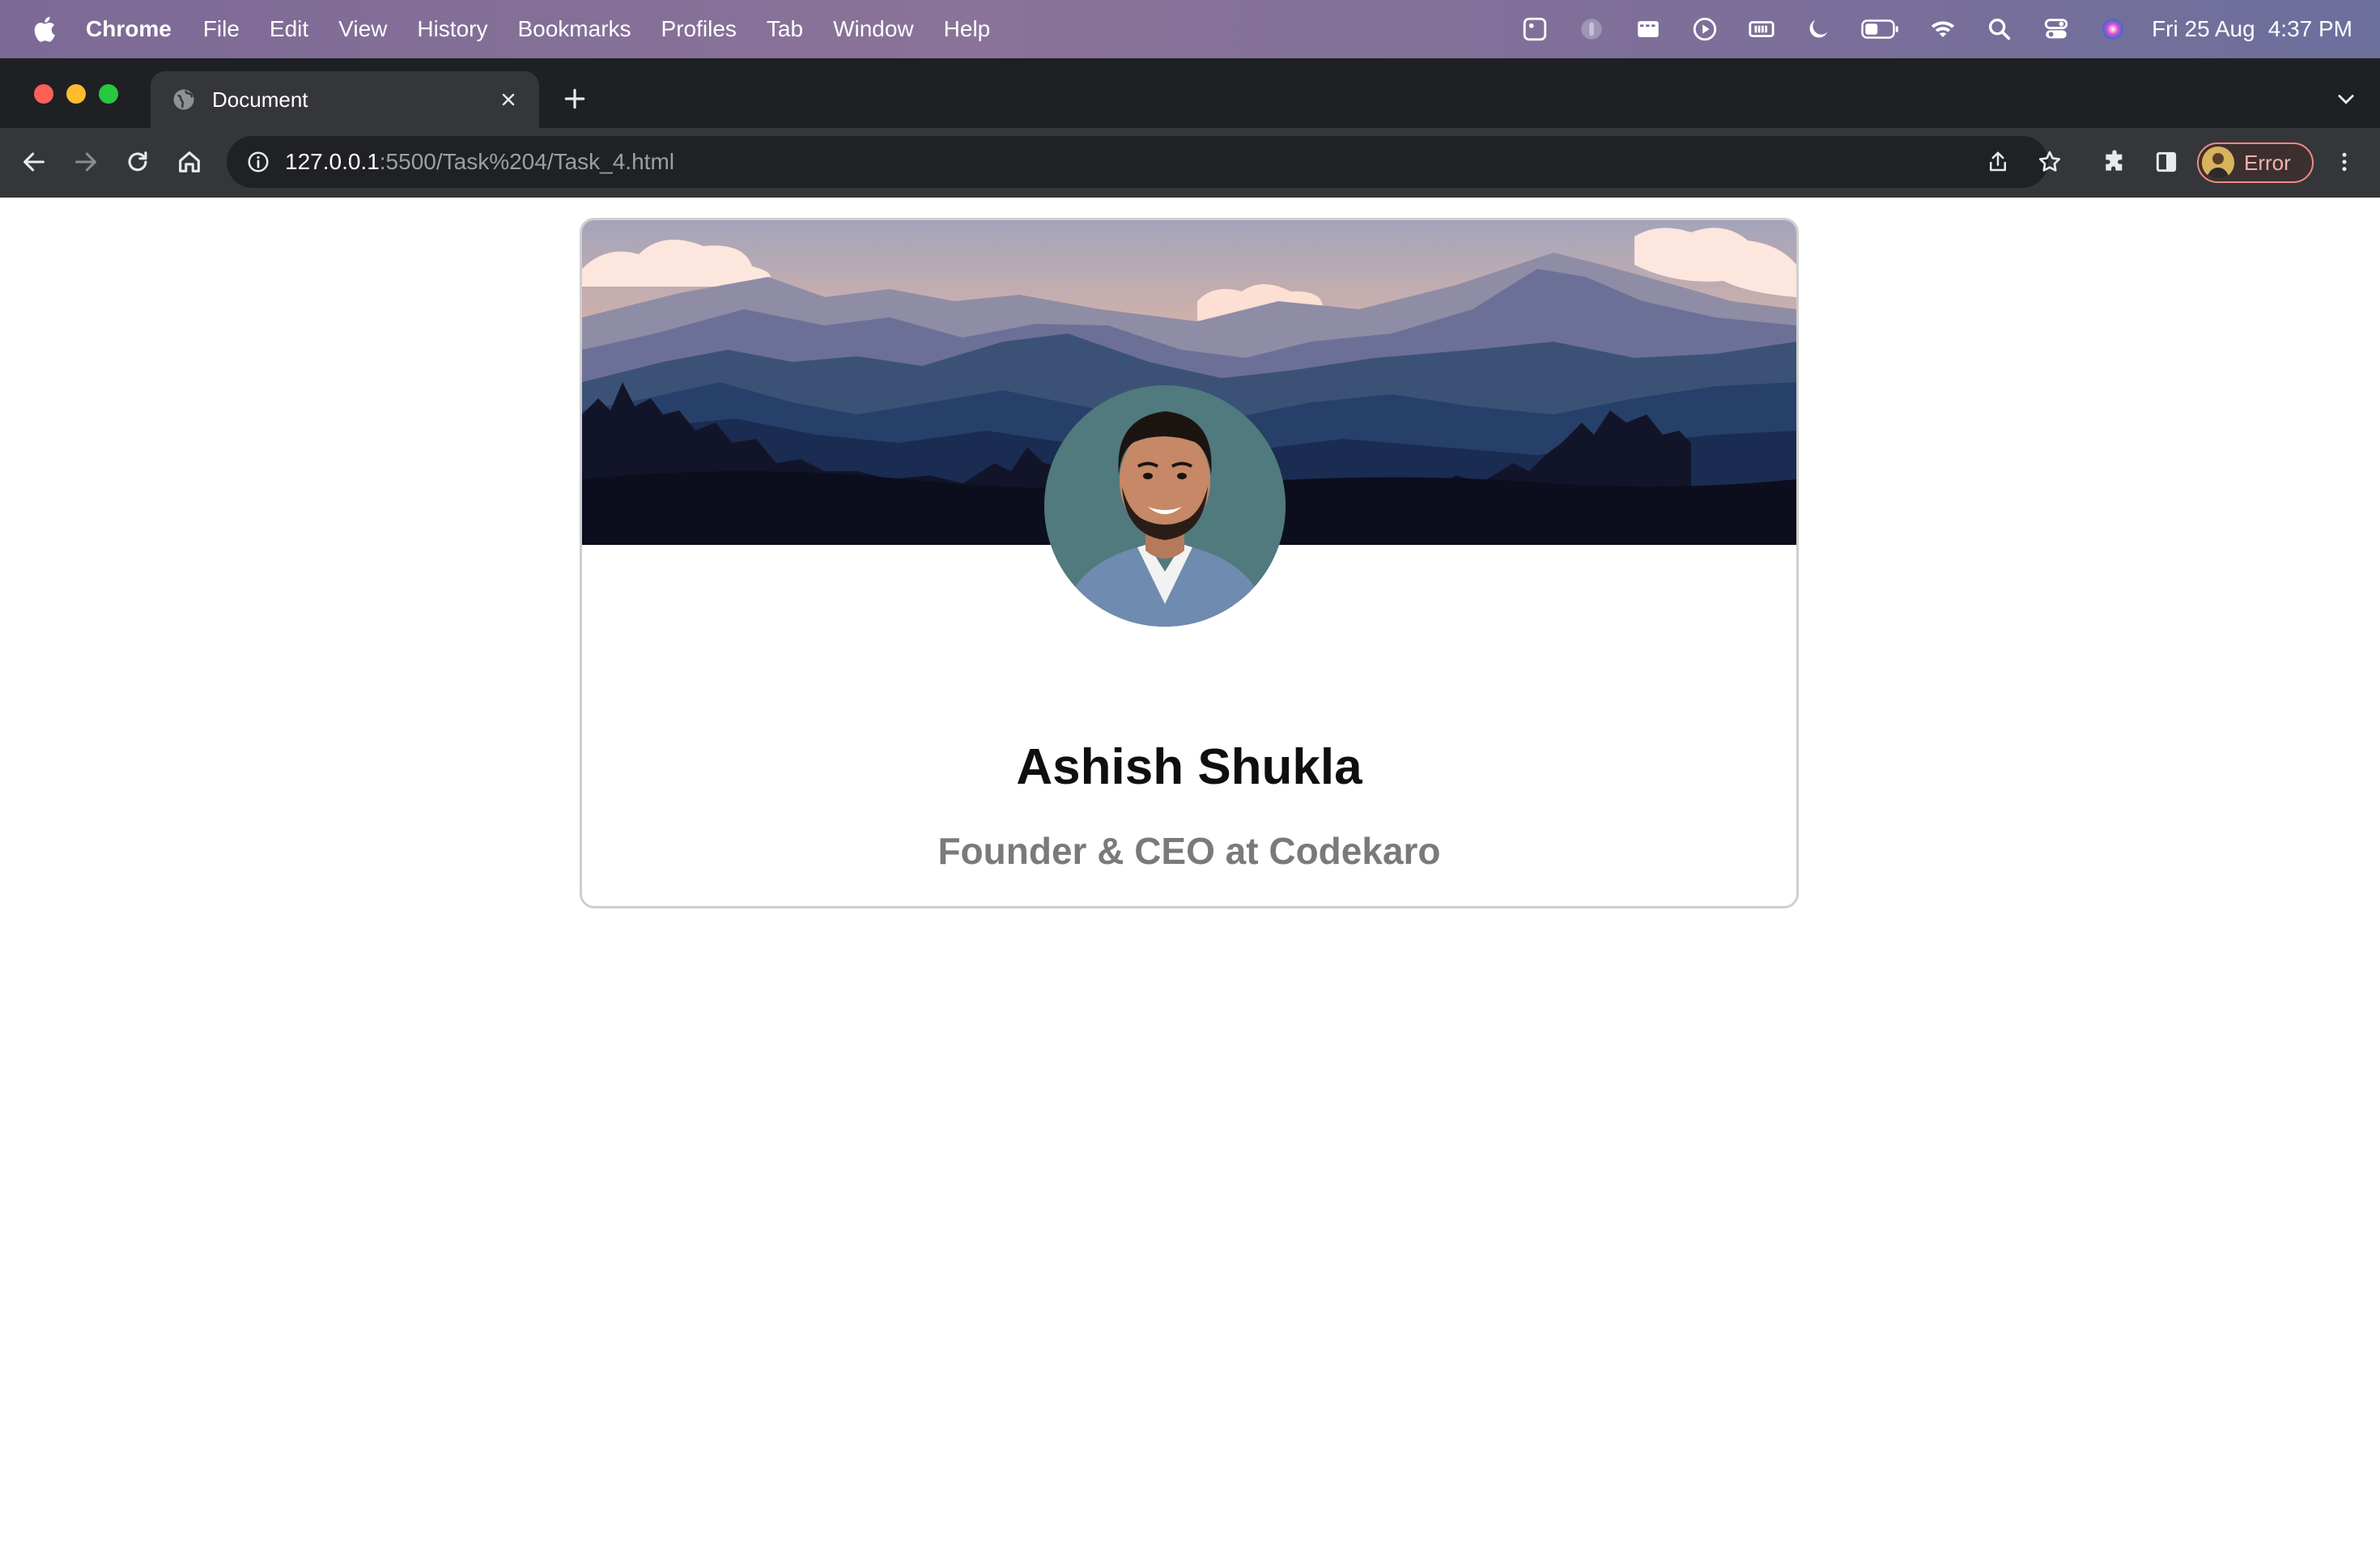 The width and height of the screenshot is (2380, 1548). What do you see at coordinates (183, 100) in the screenshot?
I see `globe-icon` at bounding box center [183, 100].